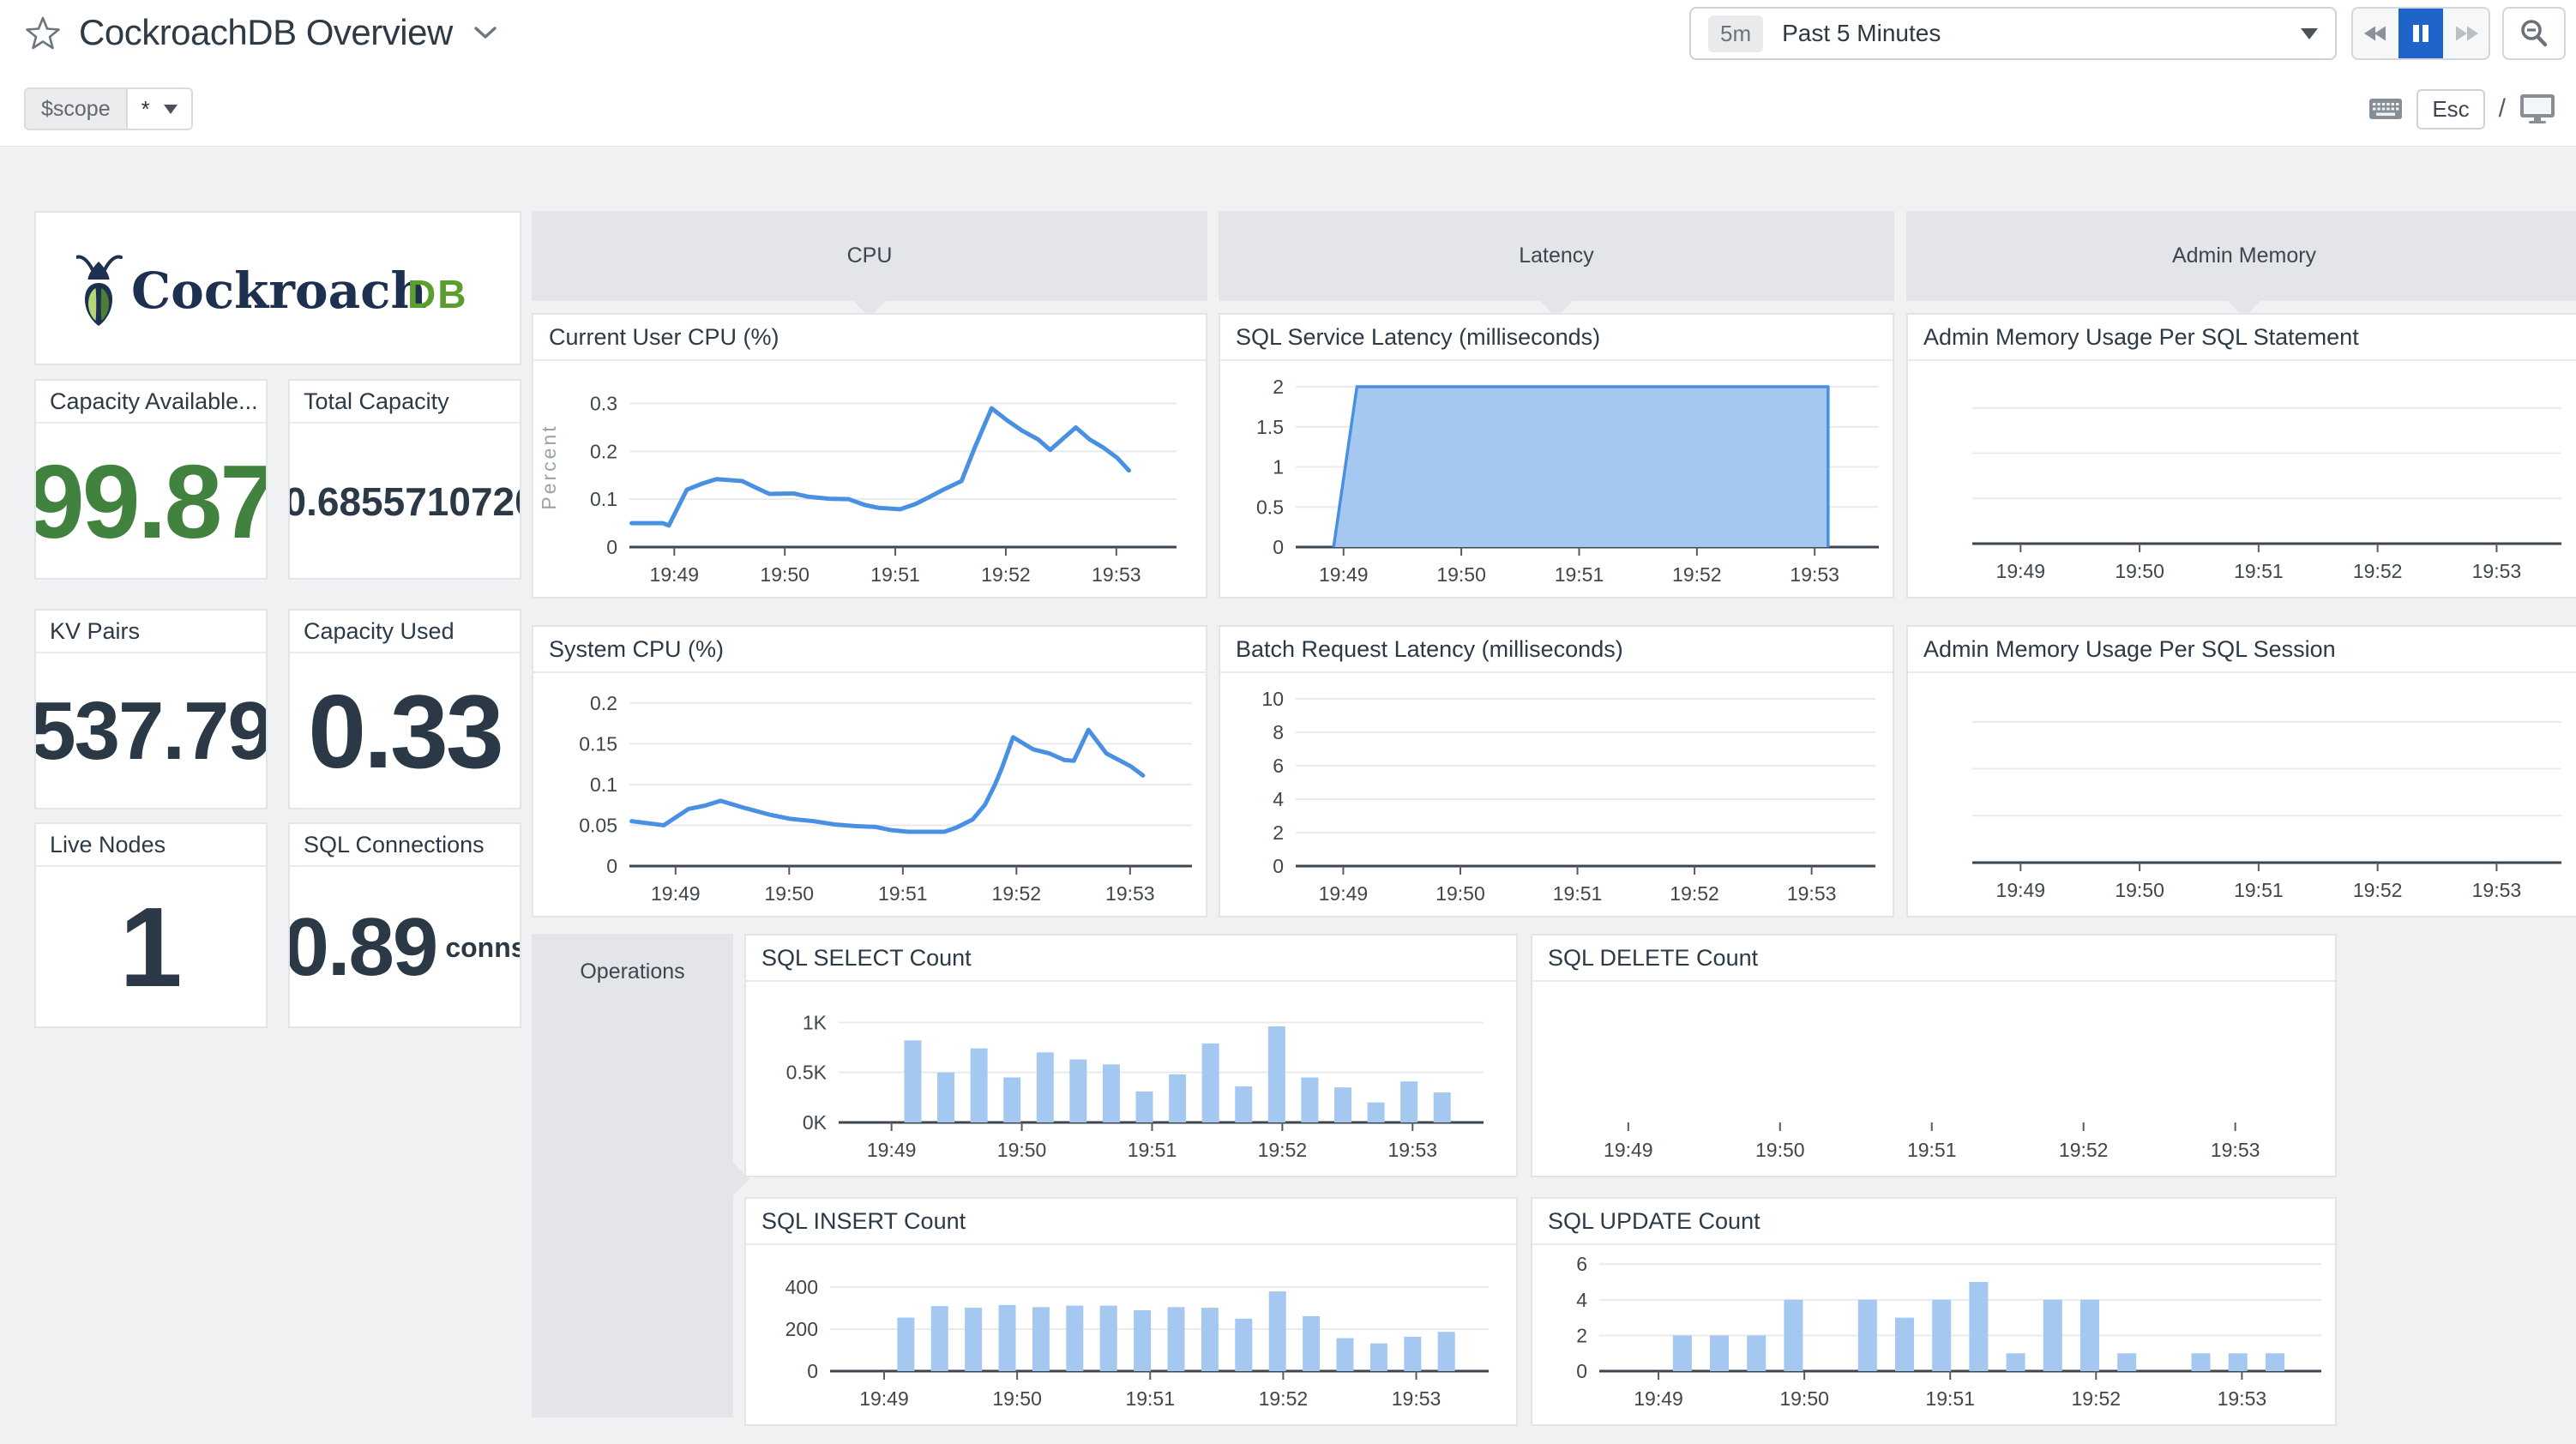 This screenshot has width=2576, height=1444. I want to click on favorite-star-icon, so click(43, 32).